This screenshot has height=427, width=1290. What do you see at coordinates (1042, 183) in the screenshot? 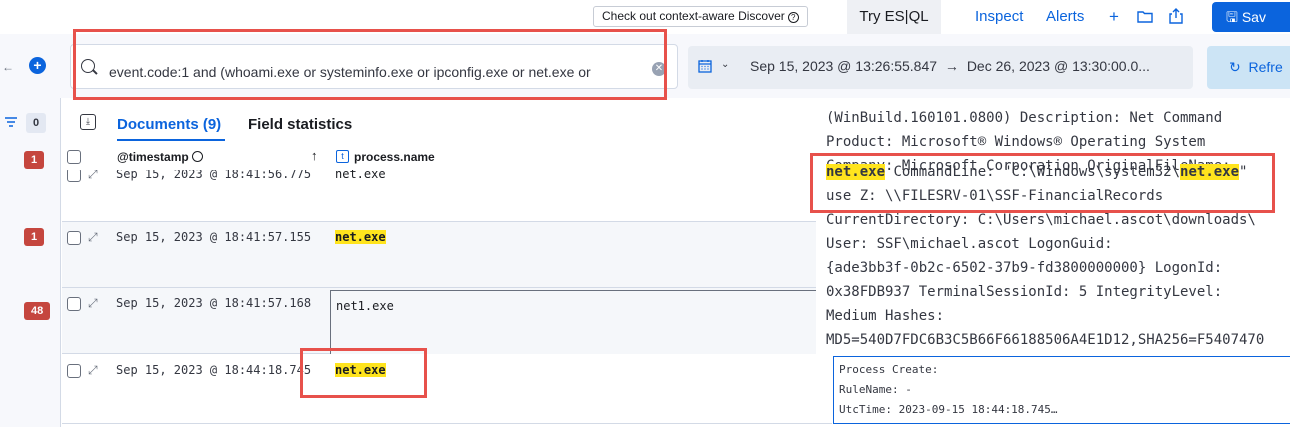
I see `annotation-box-commandline` at bounding box center [1042, 183].